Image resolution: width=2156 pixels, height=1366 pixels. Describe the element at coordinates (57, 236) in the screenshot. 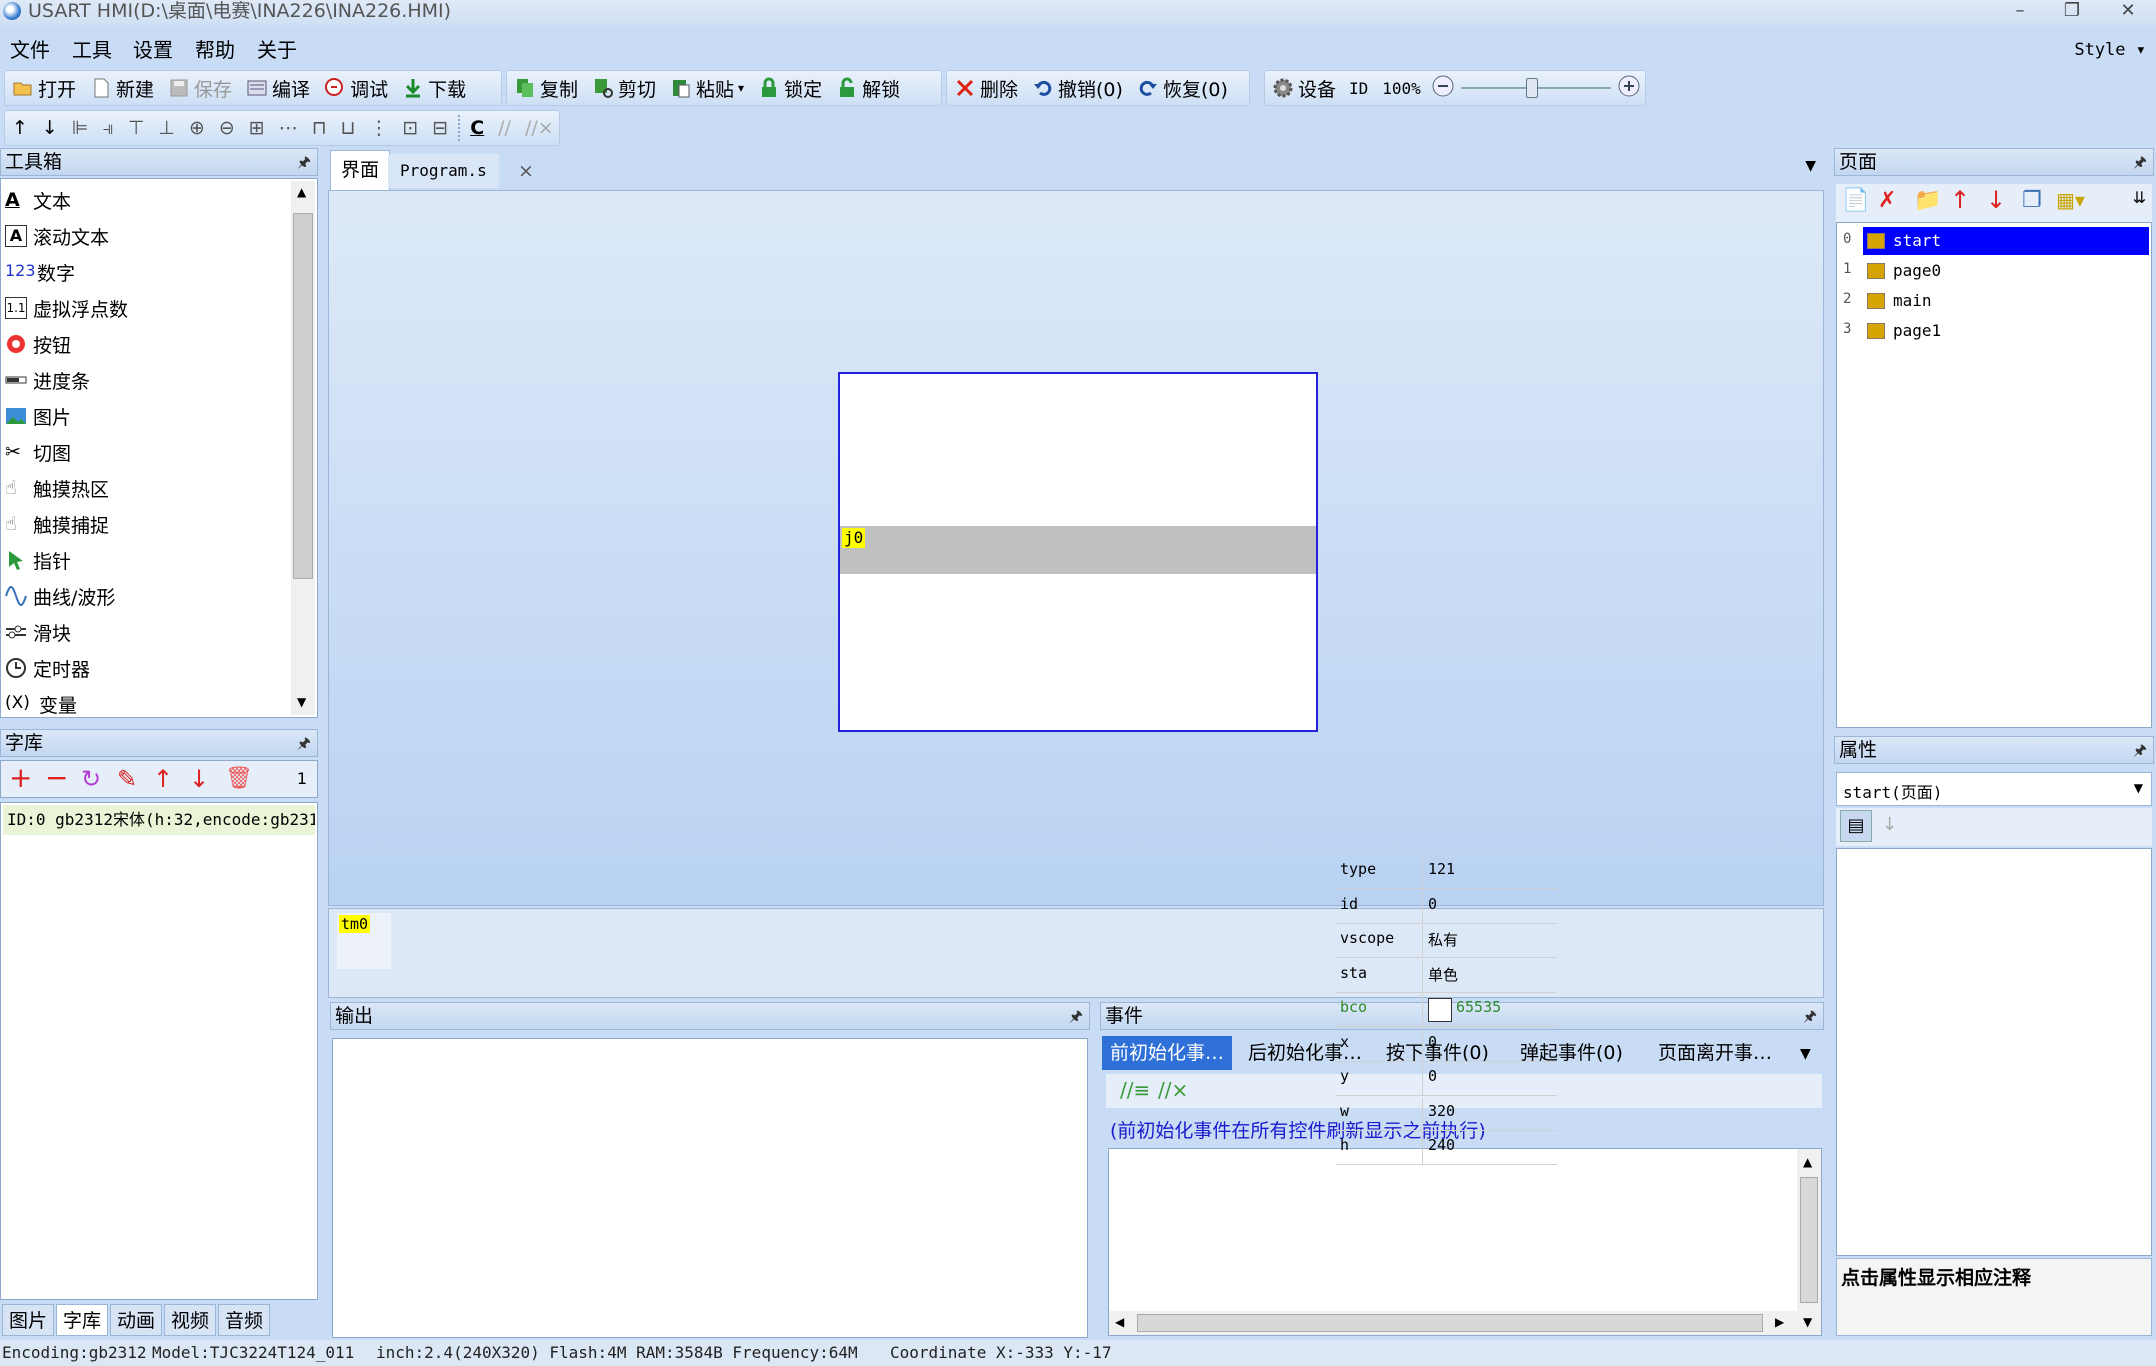

I see `tool-scroll-text: A 滚动文本` at that location.